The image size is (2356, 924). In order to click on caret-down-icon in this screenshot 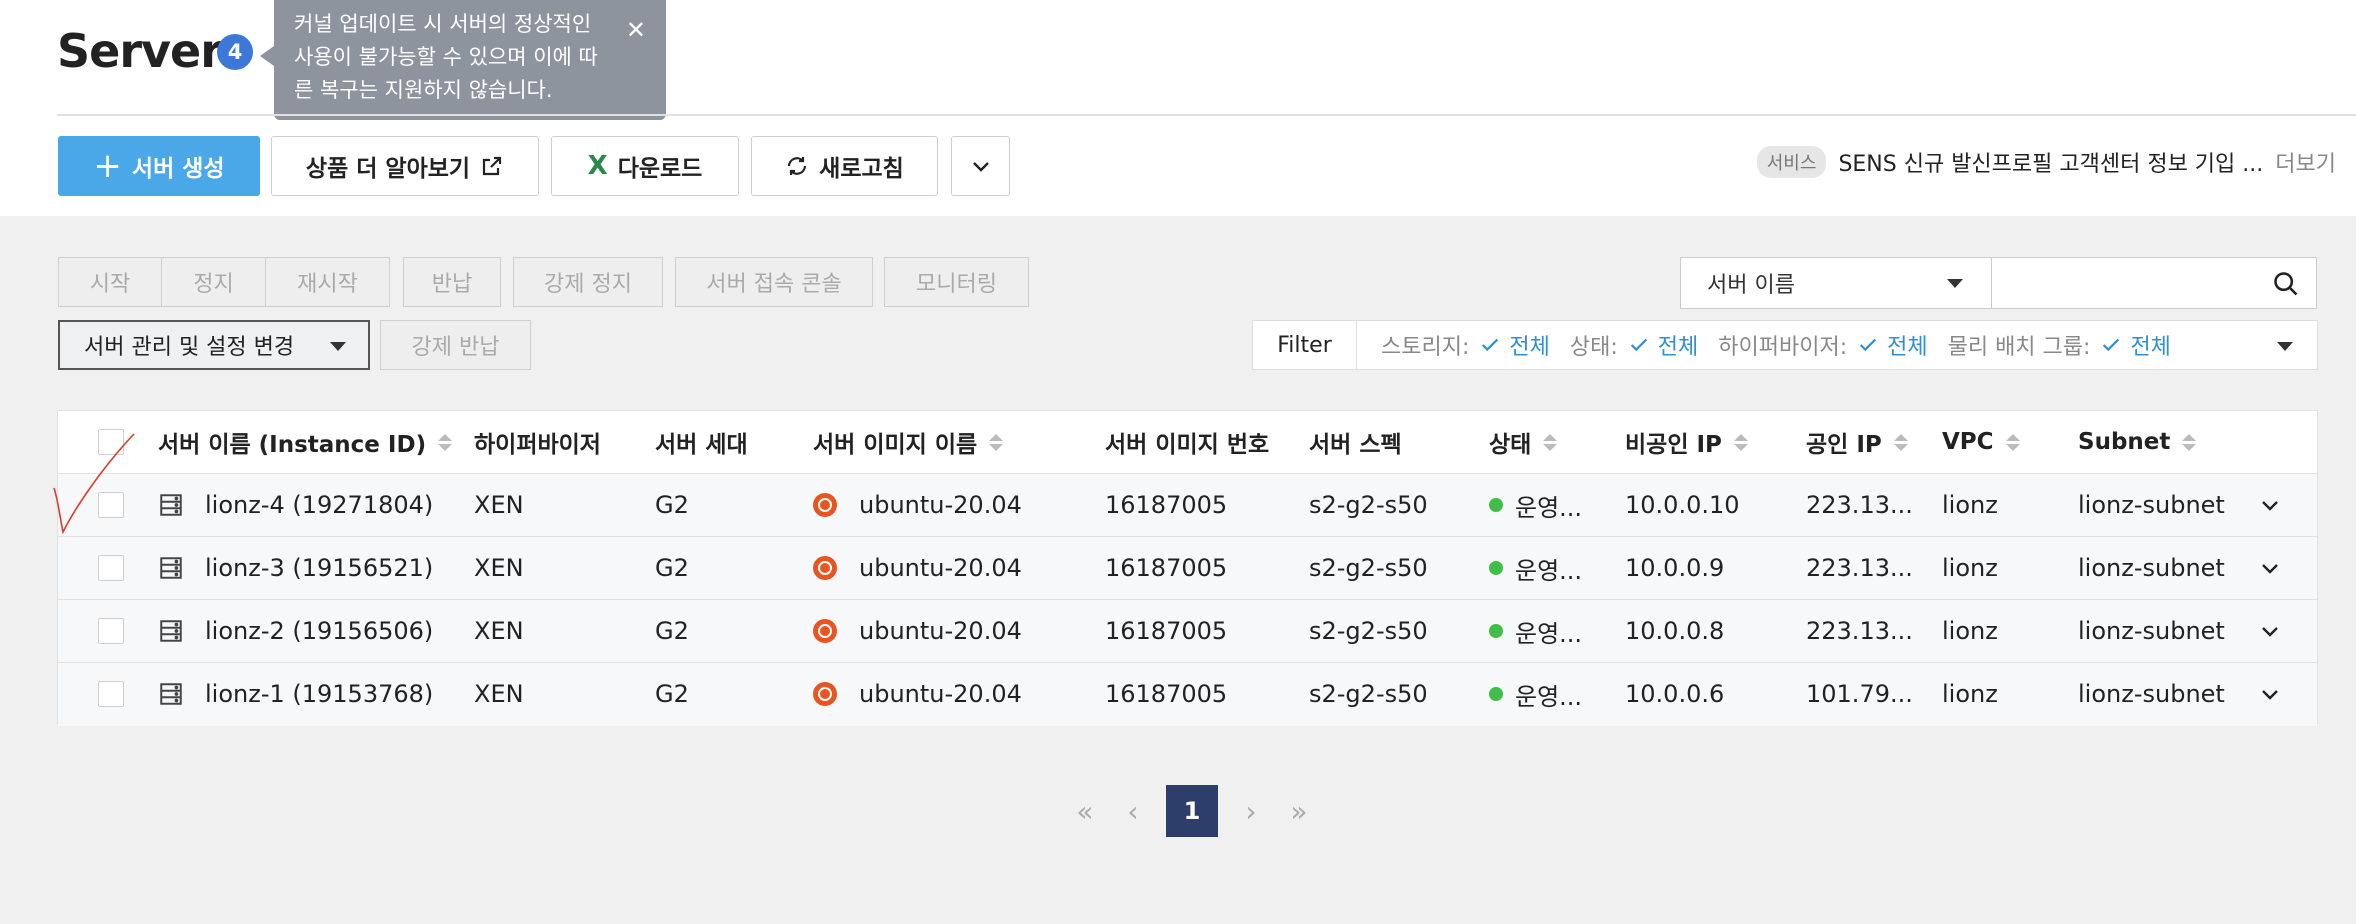, I will do `click(1955, 283)`.